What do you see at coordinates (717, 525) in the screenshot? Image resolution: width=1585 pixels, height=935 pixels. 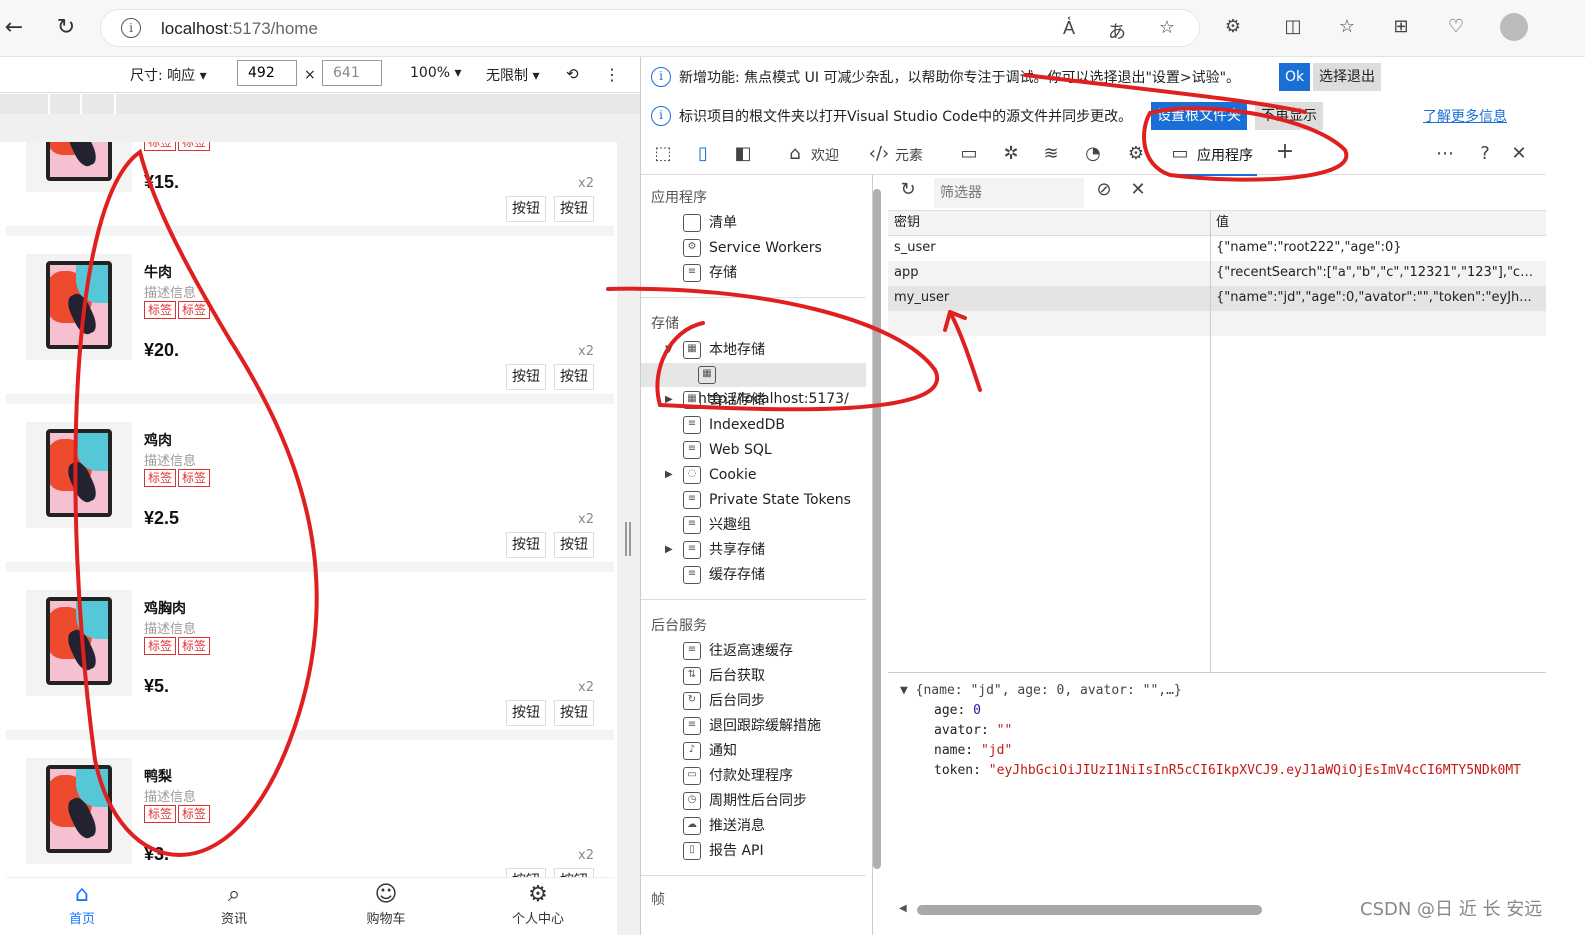 I see `tree-item-storage: ≡ 兴趣组` at bounding box center [717, 525].